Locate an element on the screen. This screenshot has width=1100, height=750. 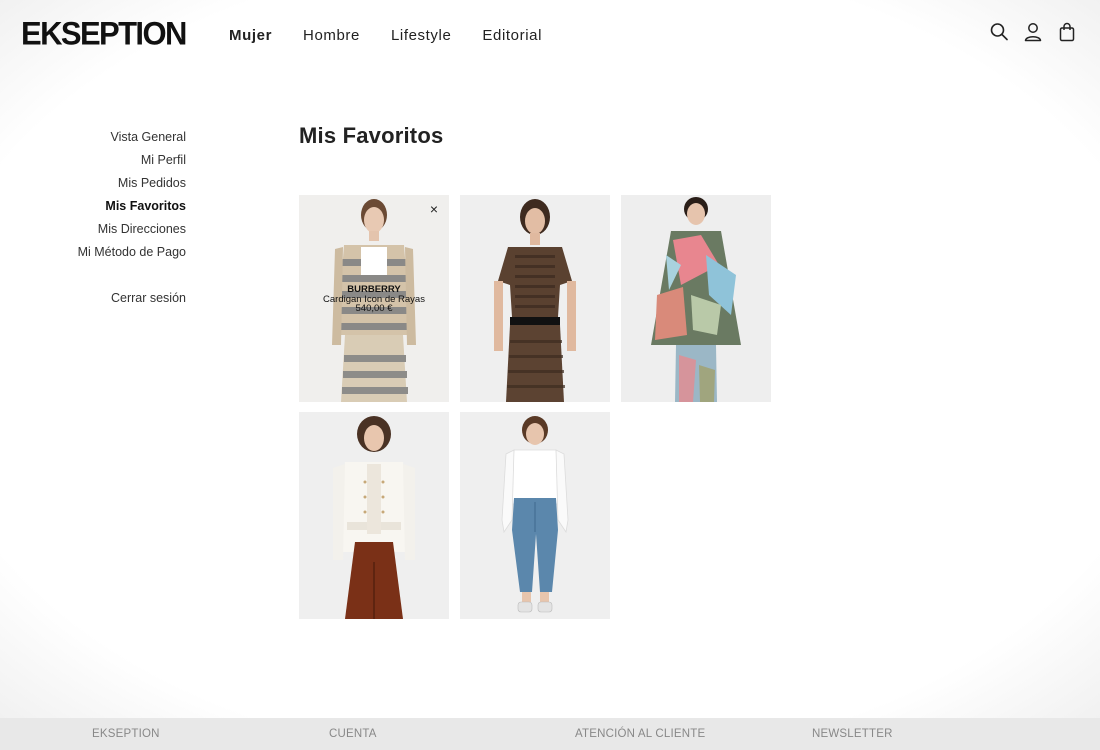
sidebar-item-mis-favoritos: Mis Favoritos is located at coordinates (113, 206).